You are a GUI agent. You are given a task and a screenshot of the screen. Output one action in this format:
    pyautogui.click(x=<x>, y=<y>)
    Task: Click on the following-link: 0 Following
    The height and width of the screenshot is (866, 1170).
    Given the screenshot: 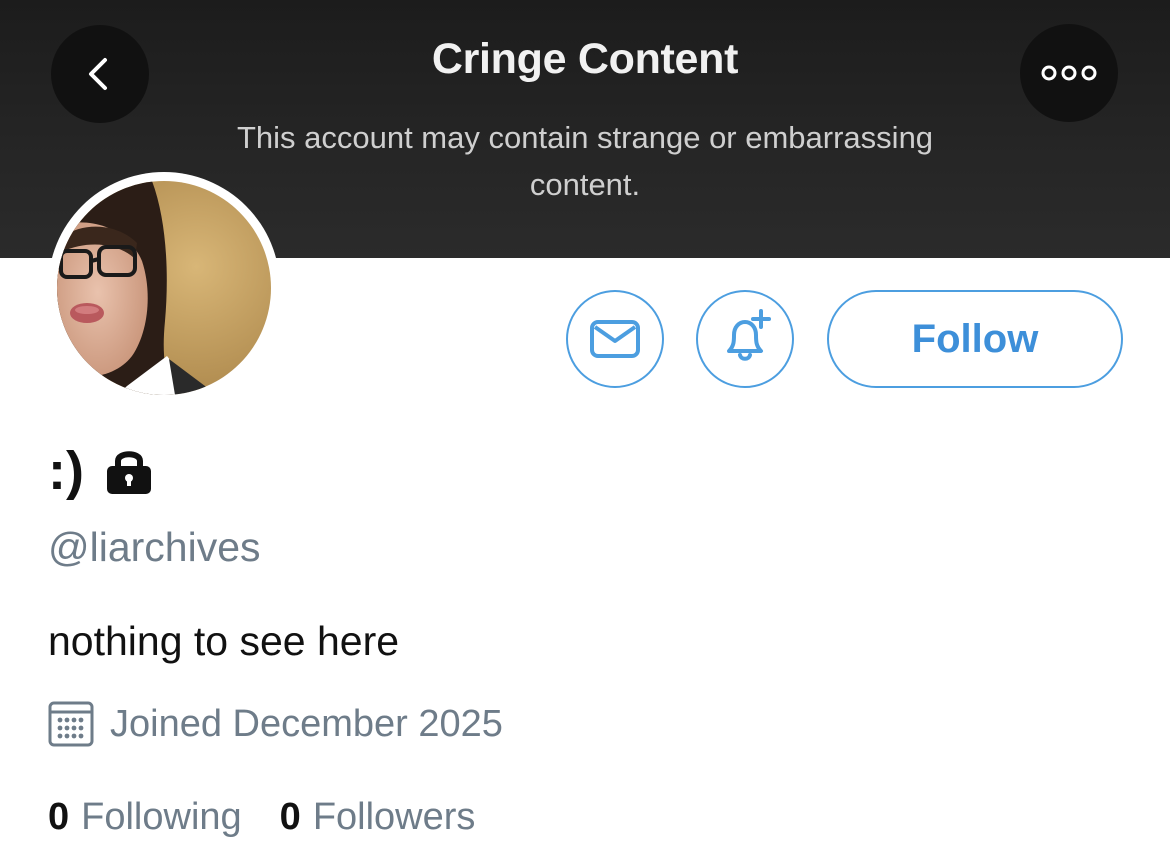 What is the action you would take?
    pyautogui.click(x=145, y=817)
    